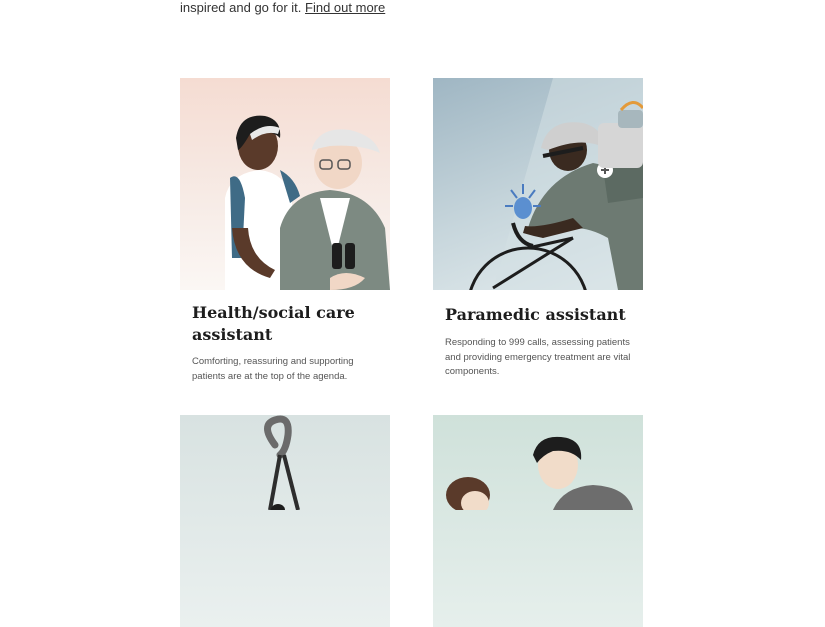 This screenshot has width=825, height=627. I want to click on find-out-more-link: Find out more, so click(345, 7).